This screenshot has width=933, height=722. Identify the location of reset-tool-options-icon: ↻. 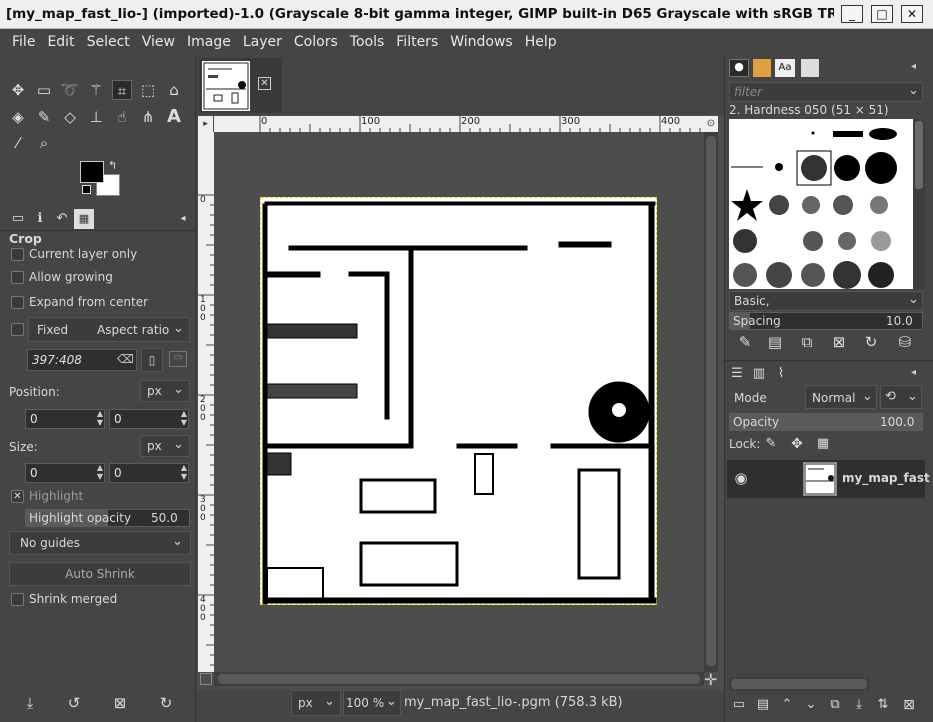
(166, 703).